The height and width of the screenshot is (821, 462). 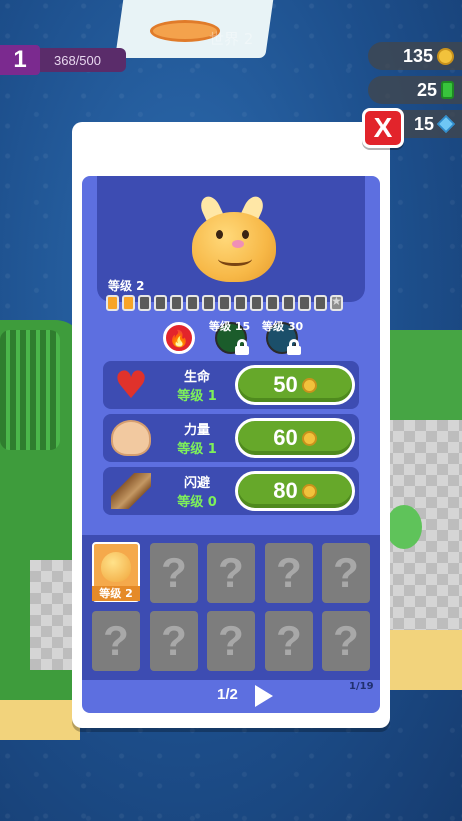 I want to click on upgrade-health-button: 50, so click(x=295, y=385).